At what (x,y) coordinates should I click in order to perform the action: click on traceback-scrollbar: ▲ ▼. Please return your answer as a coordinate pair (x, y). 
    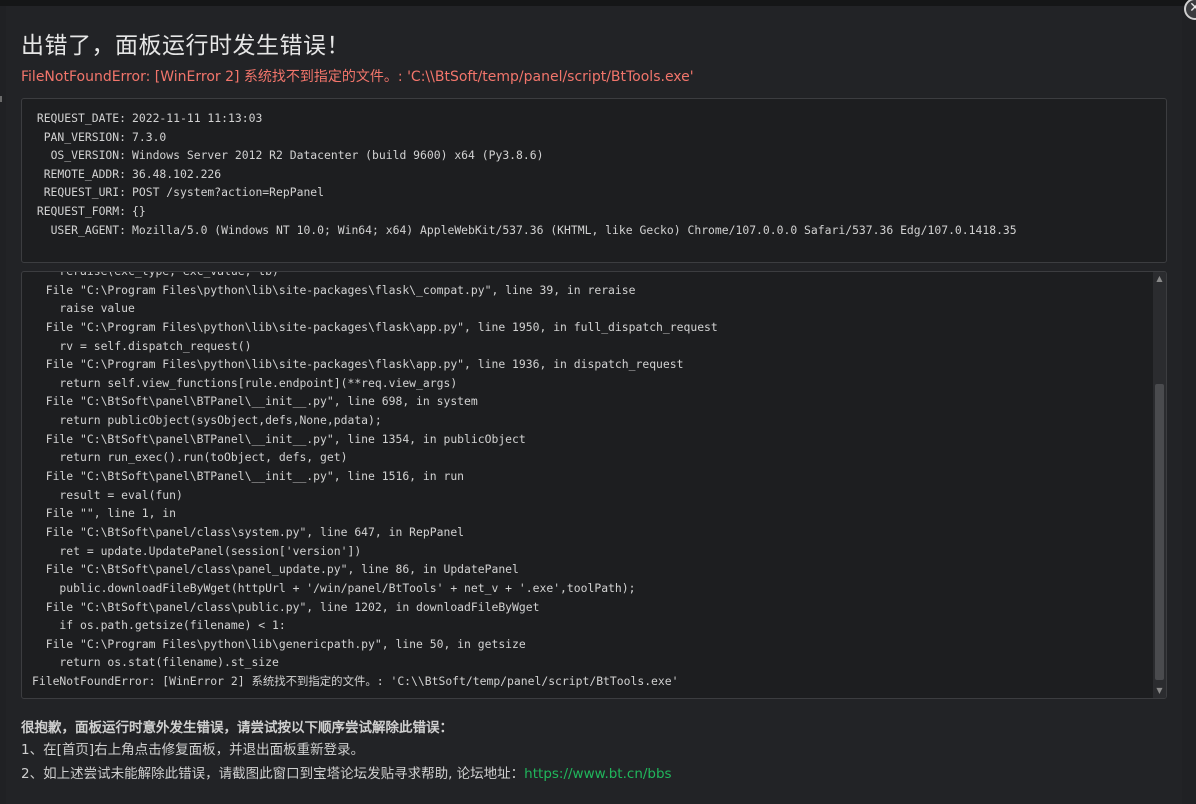
    Looking at the image, I should click on (1159, 485).